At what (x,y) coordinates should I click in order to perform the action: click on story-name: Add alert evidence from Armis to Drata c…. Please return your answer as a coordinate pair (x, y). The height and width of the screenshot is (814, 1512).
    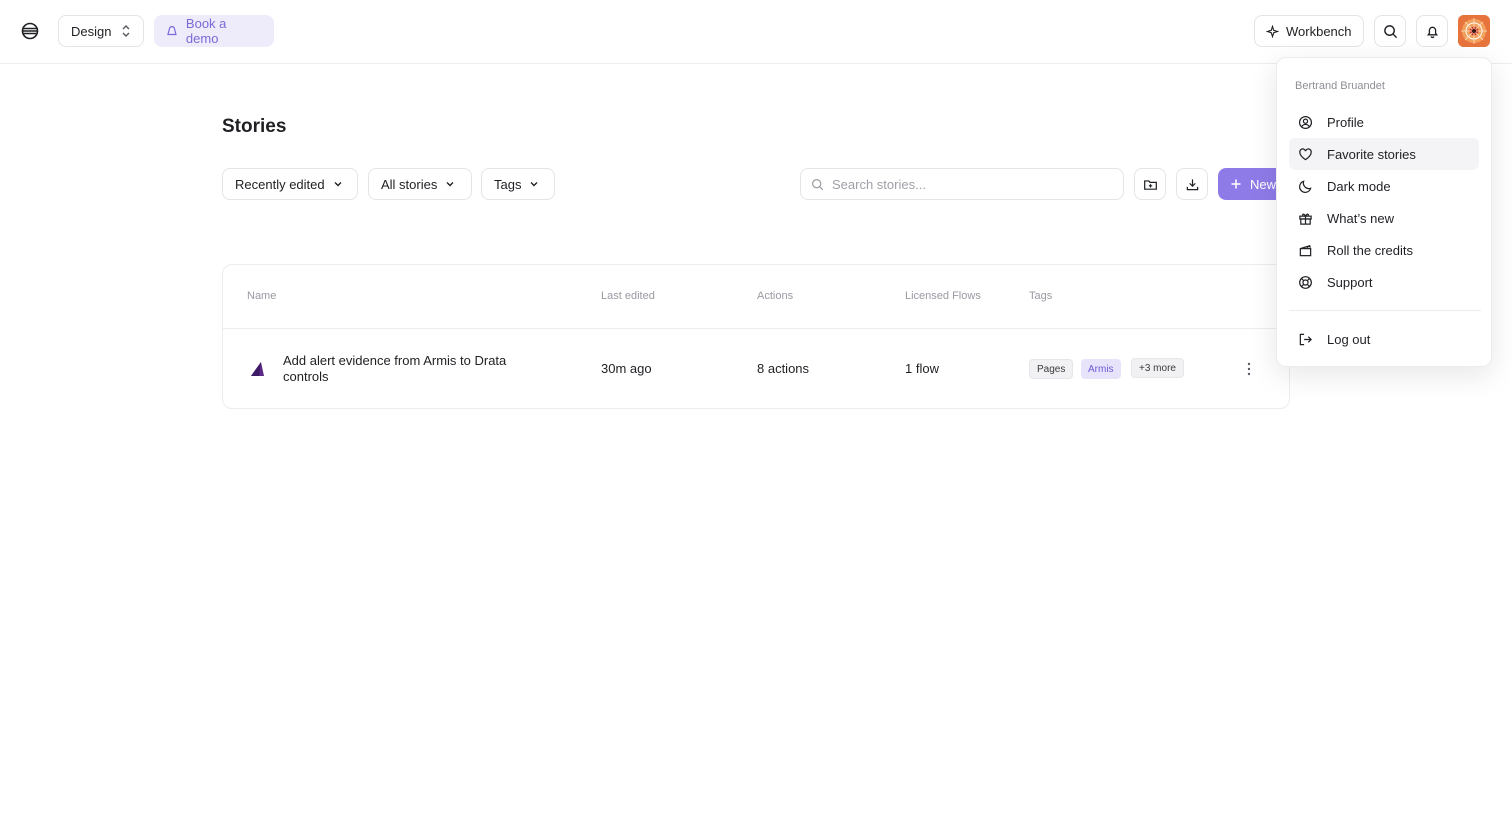
    Looking at the image, I should click on (398, 369).